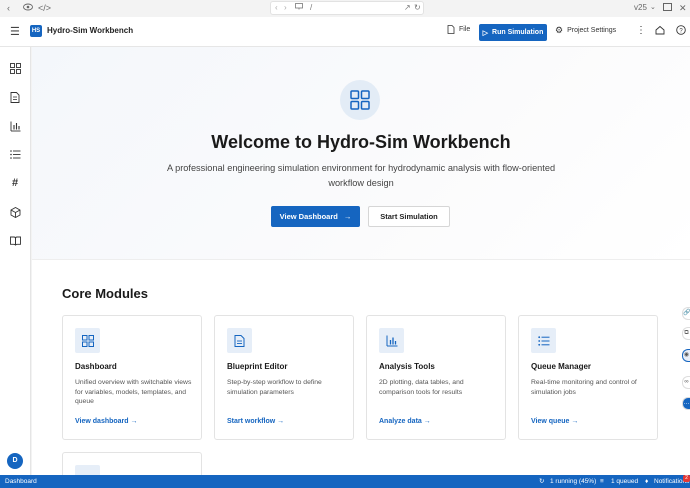 The image size is (690, 488). What do you see at coordinates (485, 33) in the screenshot?
I see `play-icon: ▷` at bounding box center [485, 33].